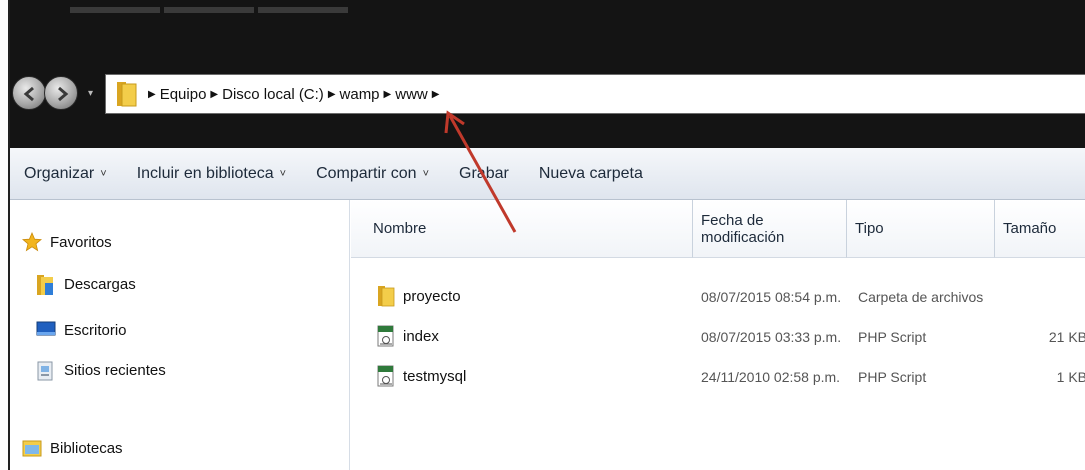 This screenshot has height=470, width=1085. I want to click on breadcrumb-wamp: wamp, so click(360, 94).